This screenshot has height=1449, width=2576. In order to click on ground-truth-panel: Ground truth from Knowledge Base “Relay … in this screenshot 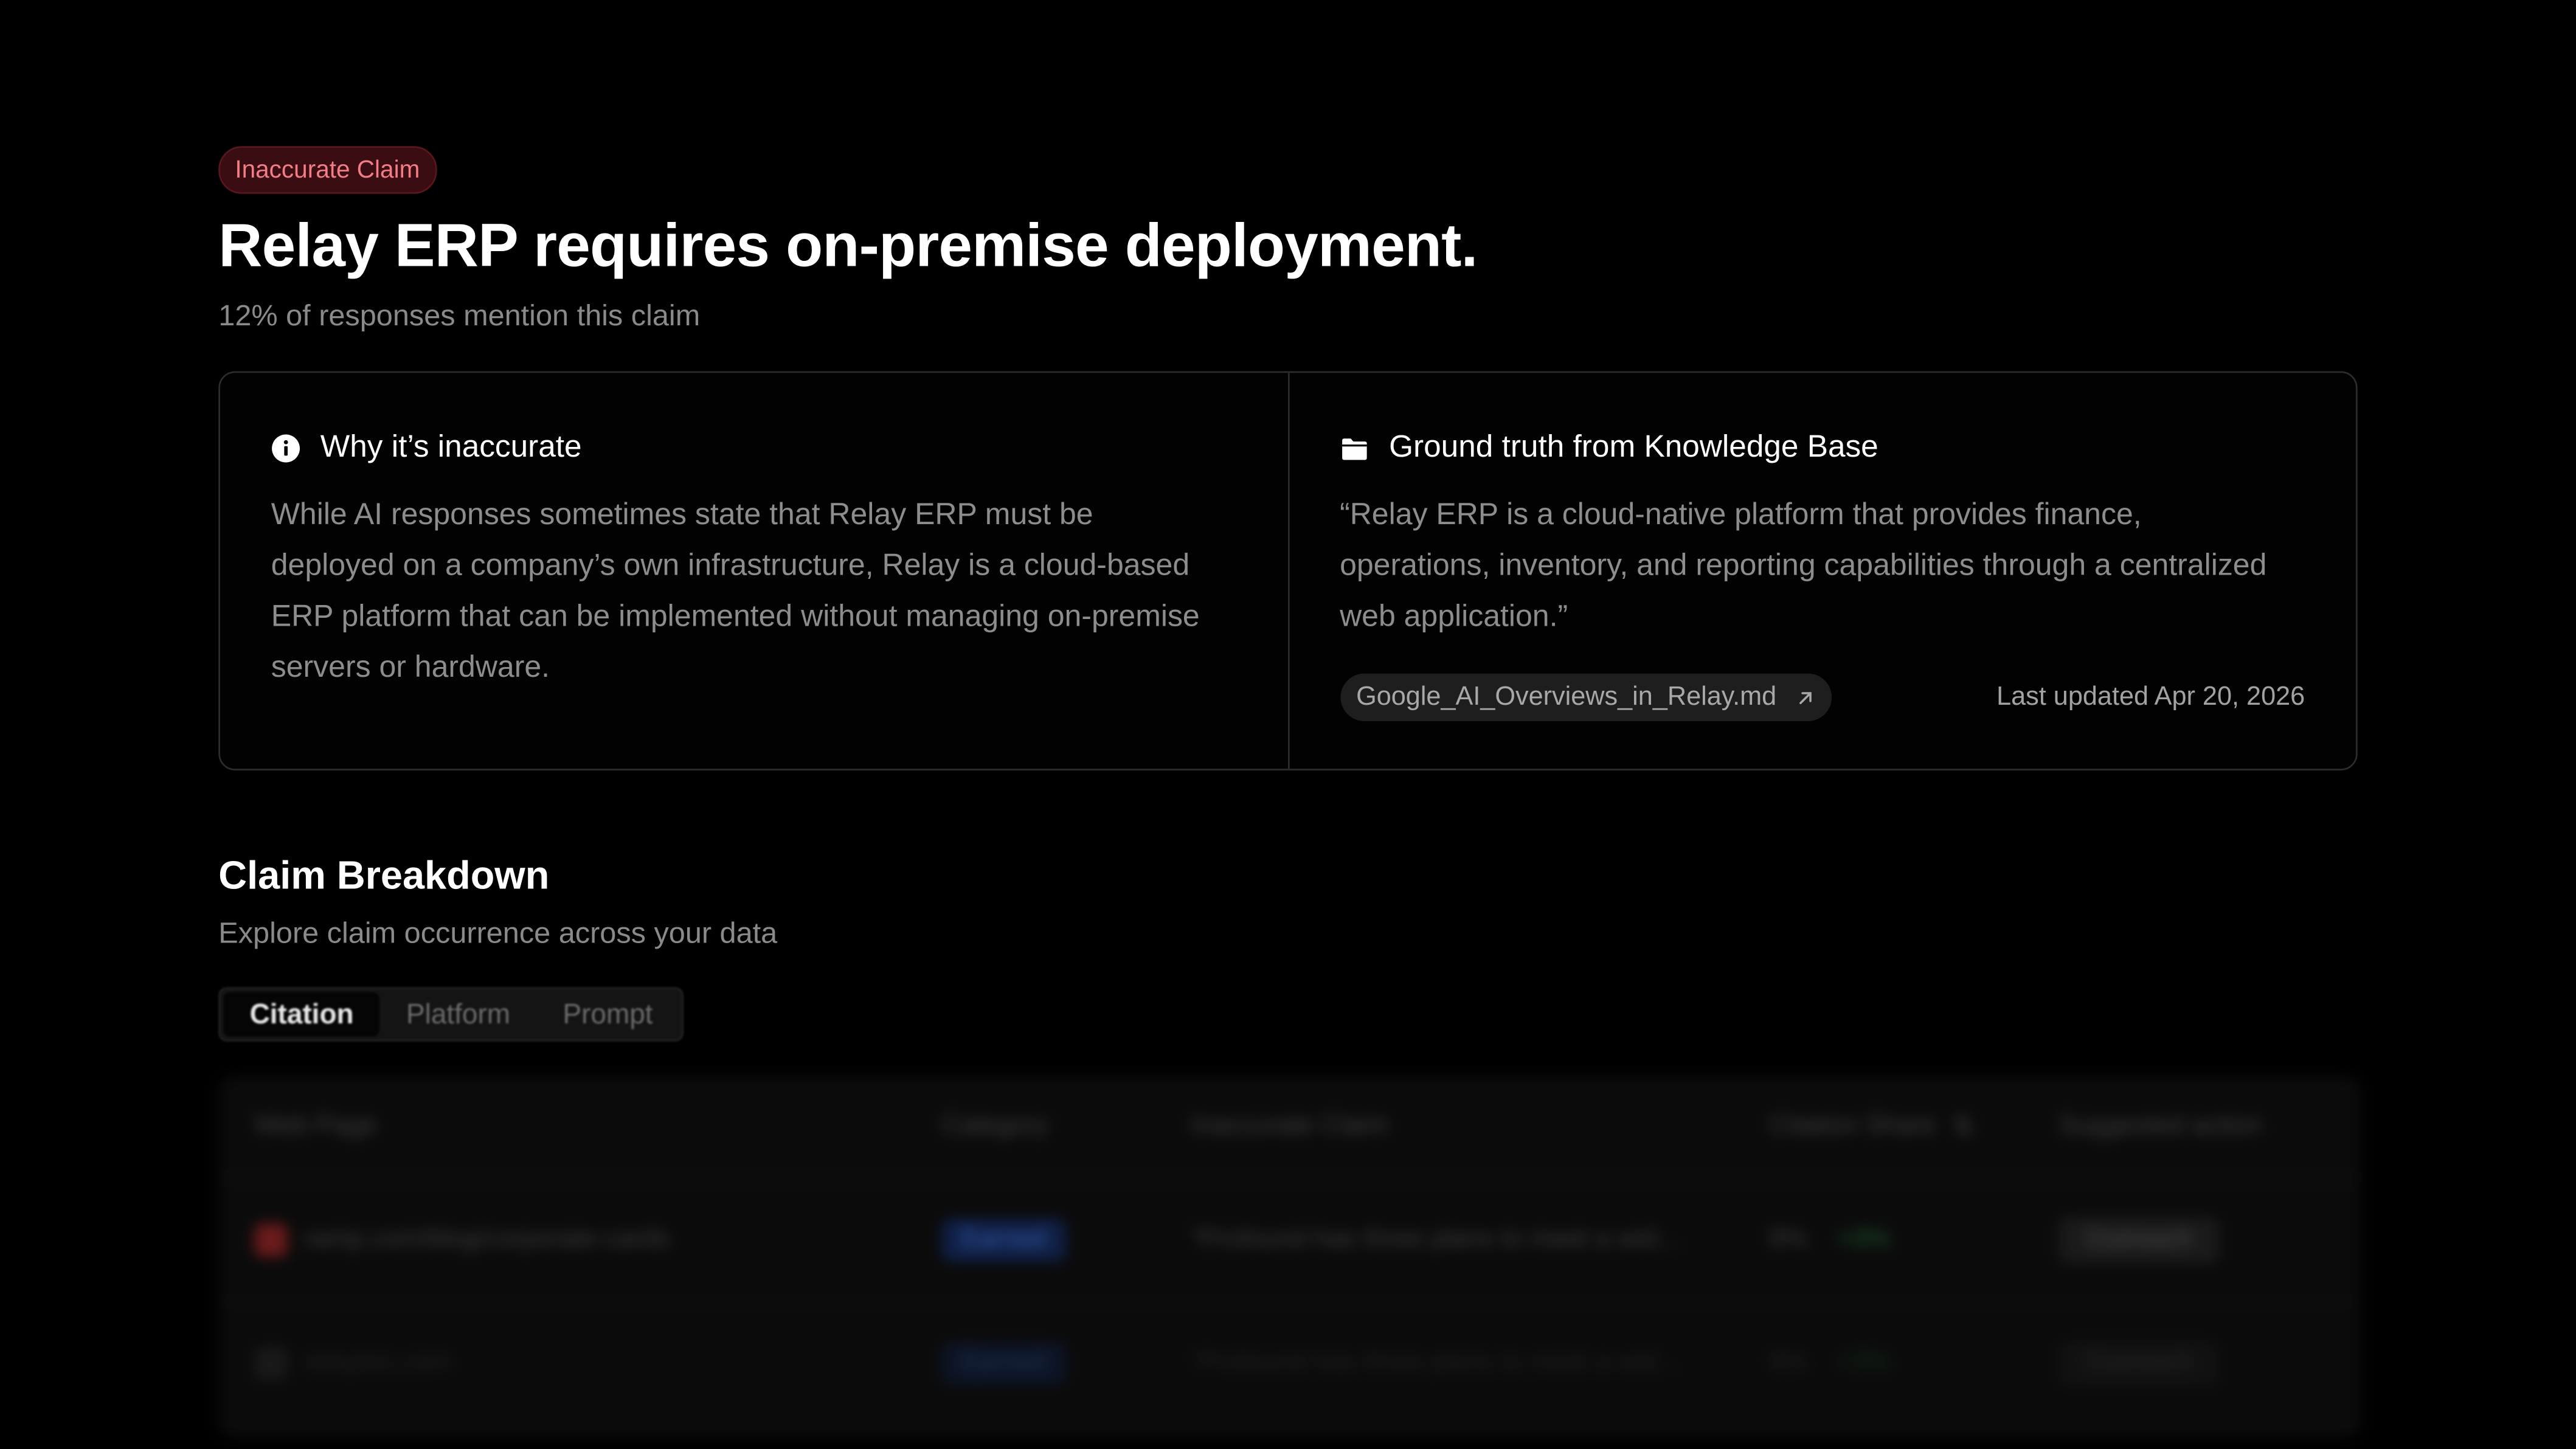, I will do `click(1821, 571)`.